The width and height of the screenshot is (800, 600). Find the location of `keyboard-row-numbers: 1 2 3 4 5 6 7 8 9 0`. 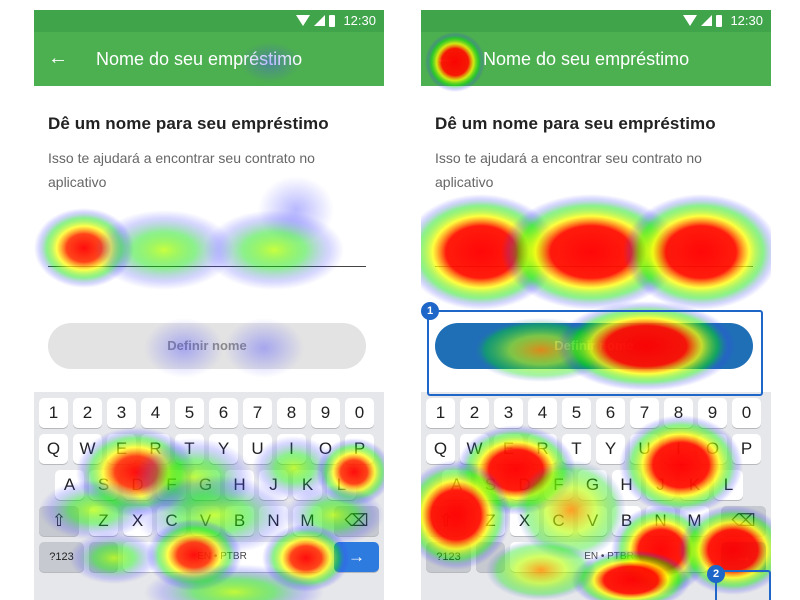

keyboard-row-numbers: 1 2 3 4 5 6 7 8 9 0 is located at coordinates (209, 413).